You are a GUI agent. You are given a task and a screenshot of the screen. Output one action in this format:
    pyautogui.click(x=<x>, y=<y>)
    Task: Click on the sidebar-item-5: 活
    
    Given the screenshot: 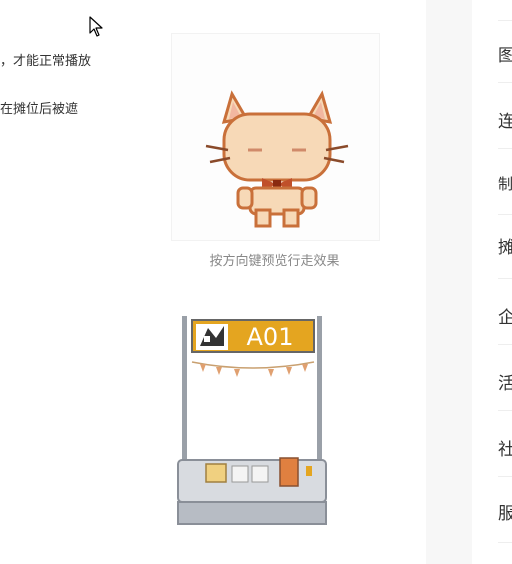 What is the action you would take?
    pyautogui.click(x=492, y=384)
    